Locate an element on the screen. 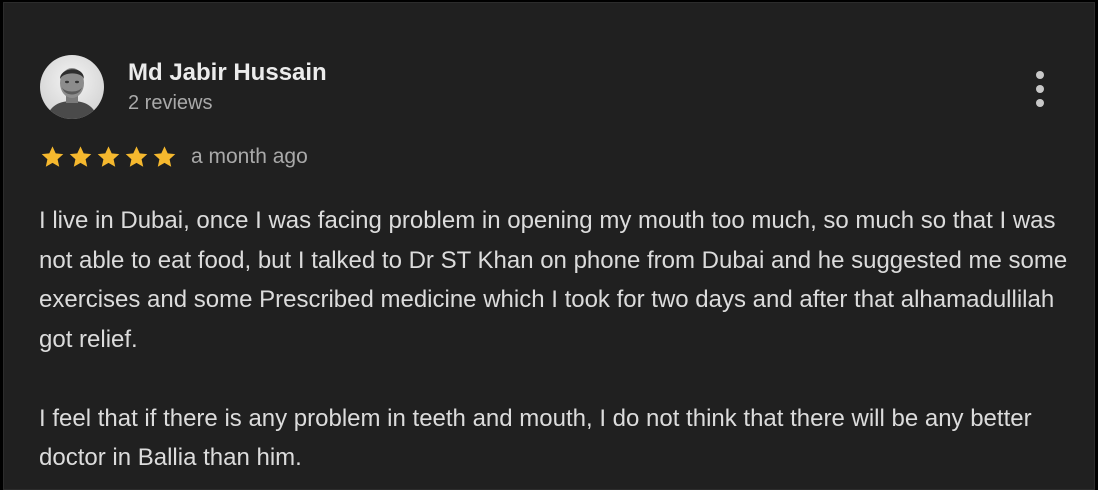  avatar is located at coordinates (72, 87).